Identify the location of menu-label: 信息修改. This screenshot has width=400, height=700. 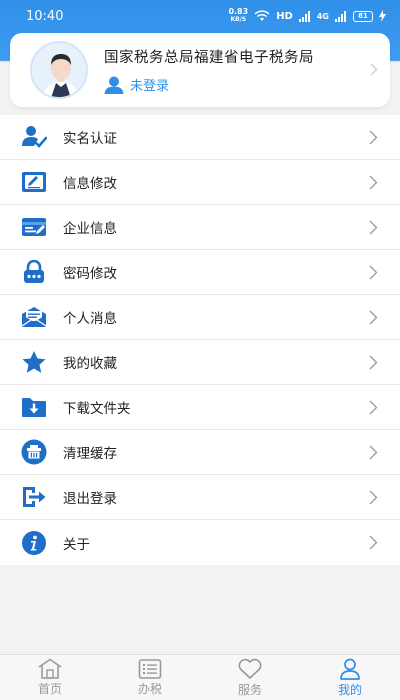
(90, 184).